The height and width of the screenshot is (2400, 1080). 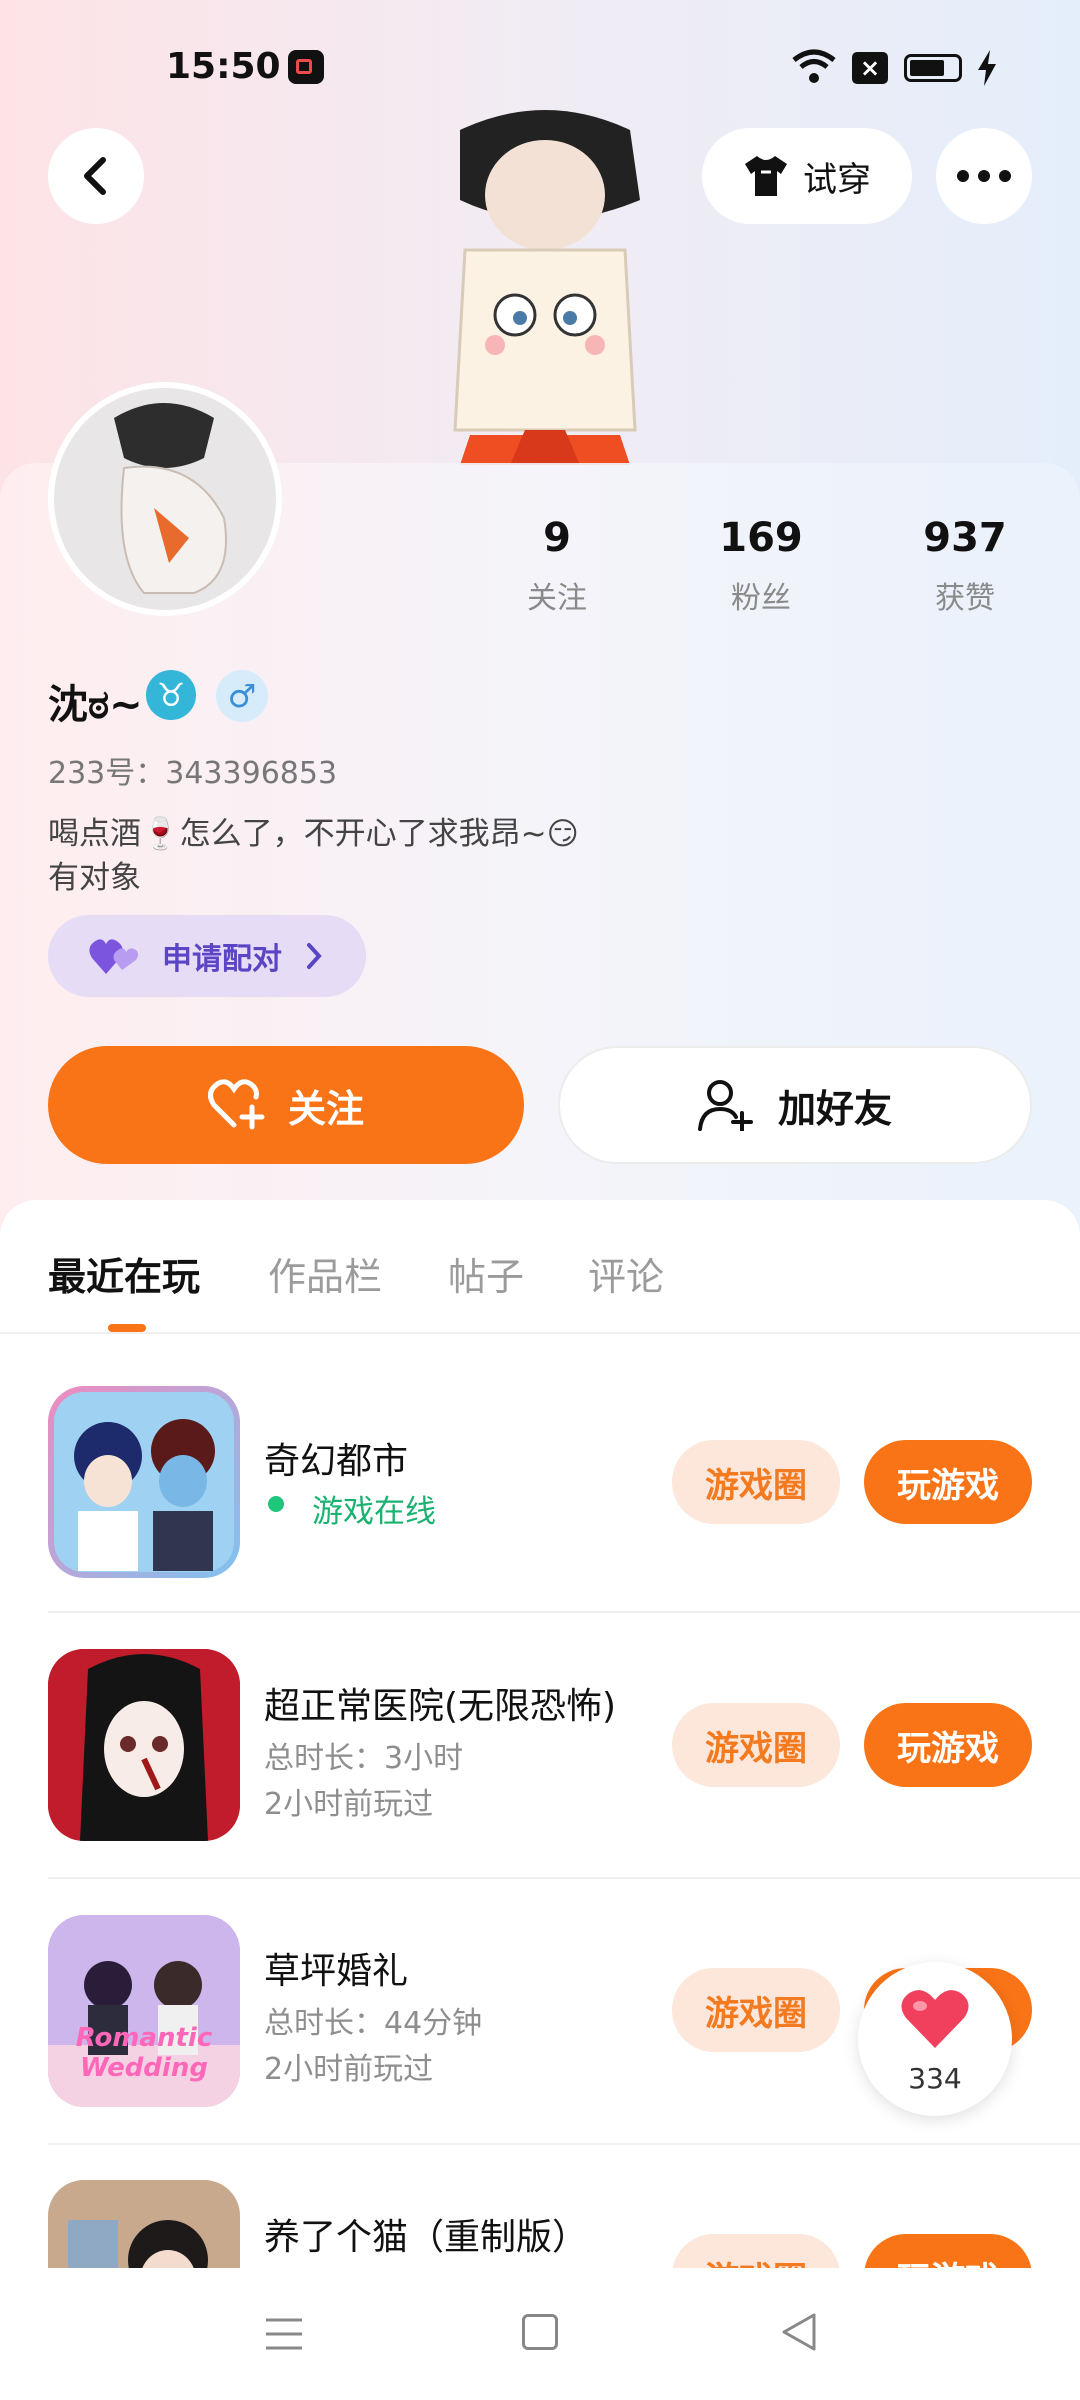 I want to click on game-icon-lawn-wedding: Romantic Wedding, so click(x=144, y=2011).